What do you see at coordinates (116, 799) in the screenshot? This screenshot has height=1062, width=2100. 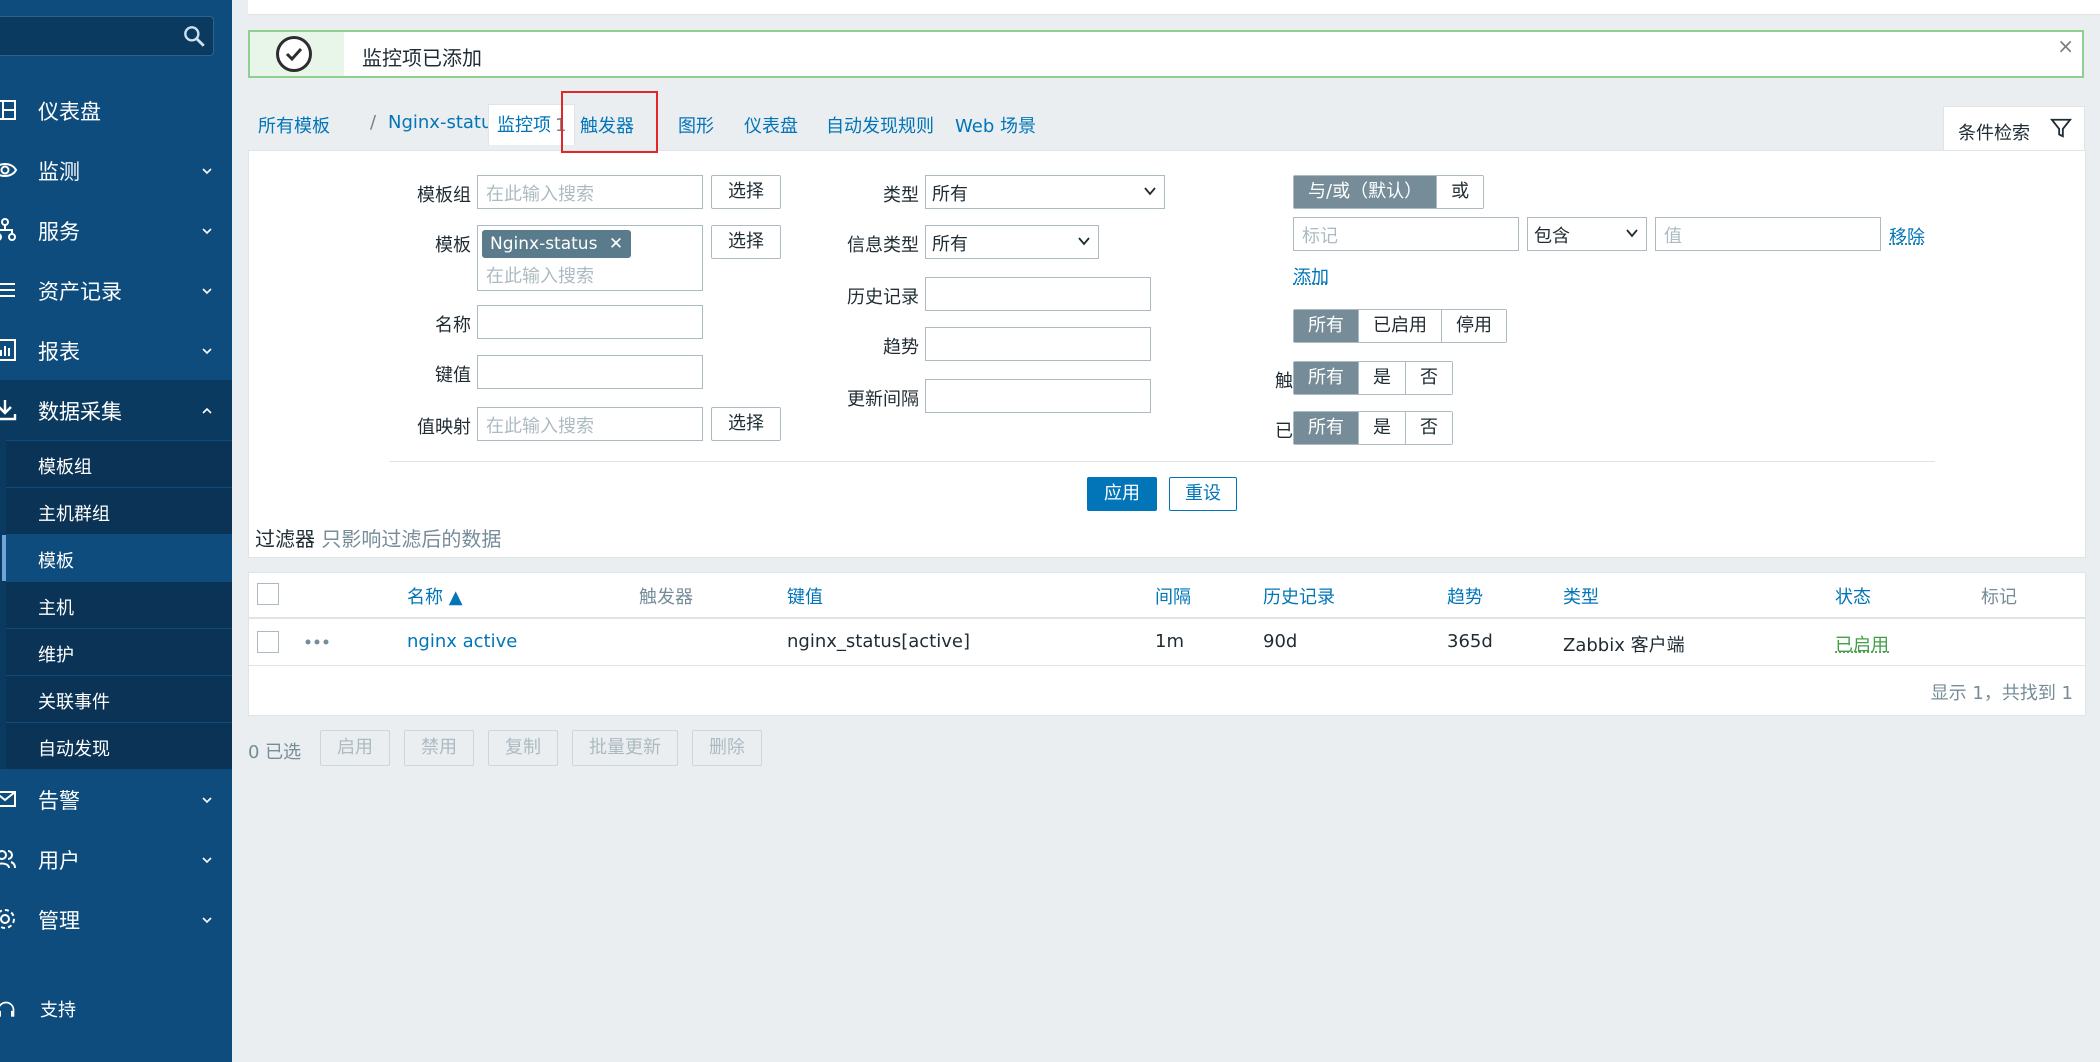 I see `nav-alerts: 告警` at bounding box center [116, 799].